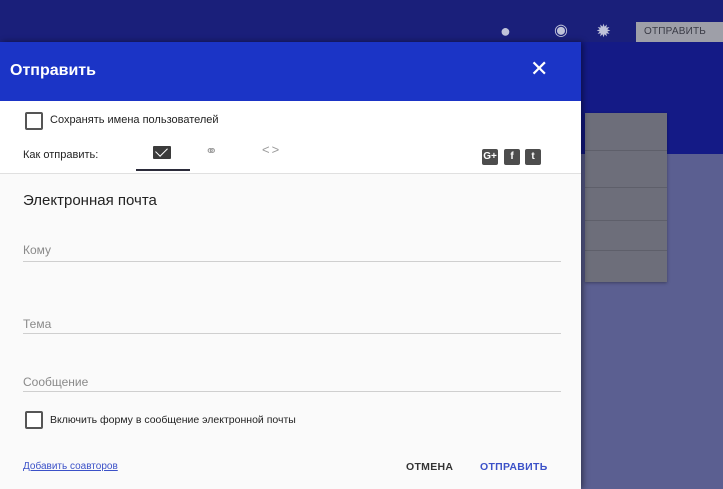 The image size is (723, 489). What do you see at coordinates (55, 382) in the screenshot?
I see `message-field-label: Сообщение` at bounding box center [55, 382].